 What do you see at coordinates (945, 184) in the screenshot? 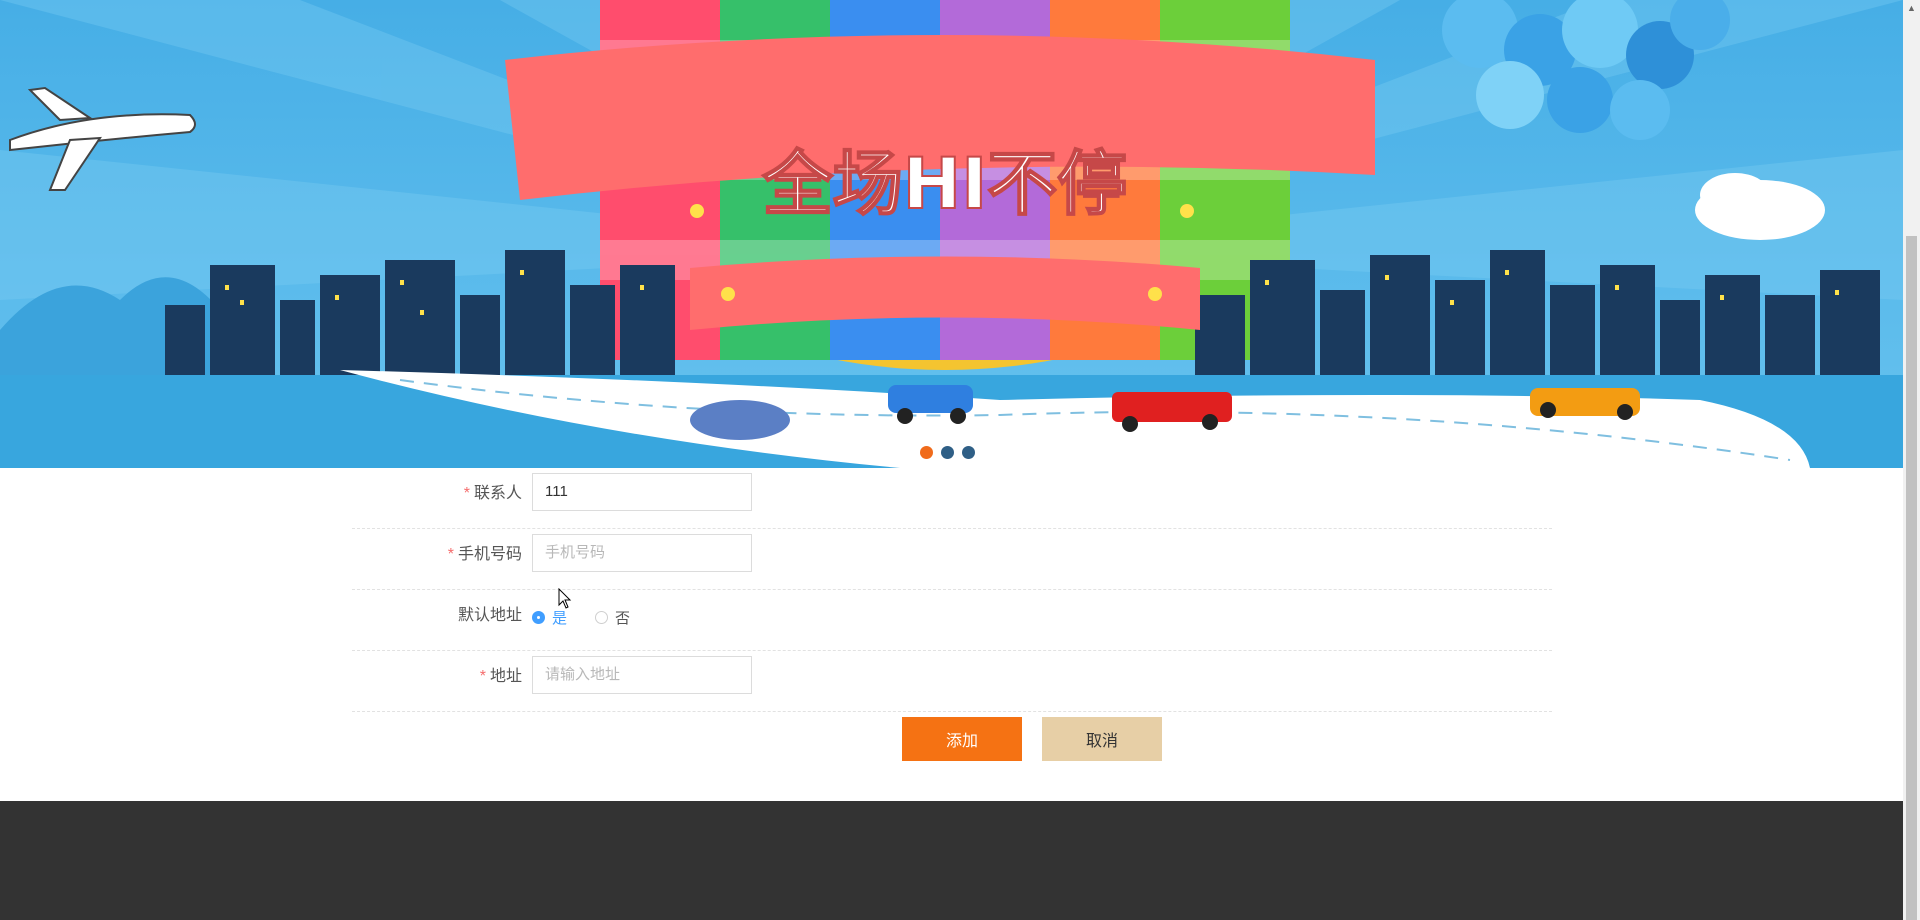
I see `banner-headline: 全场HI不停` at bounding box center [945, 184].